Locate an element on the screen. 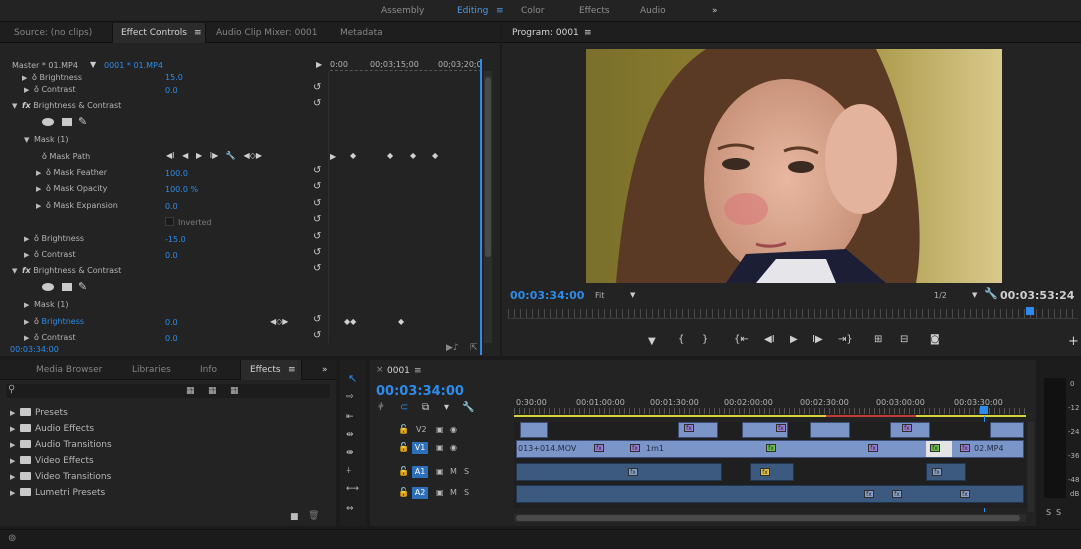 This screenshot has height=549, width=1081. effects-folder-video-transitions: ▶ Video Transitions is located at coordinates (60, 477).